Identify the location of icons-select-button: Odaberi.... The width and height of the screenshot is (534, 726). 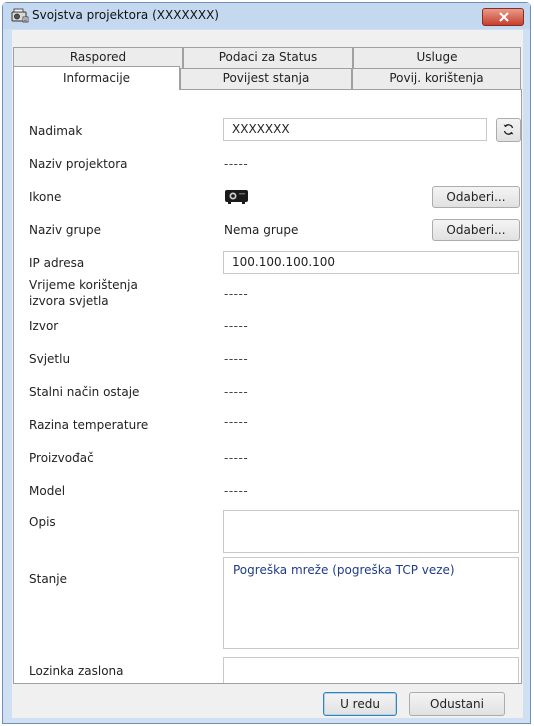
(476, 197).